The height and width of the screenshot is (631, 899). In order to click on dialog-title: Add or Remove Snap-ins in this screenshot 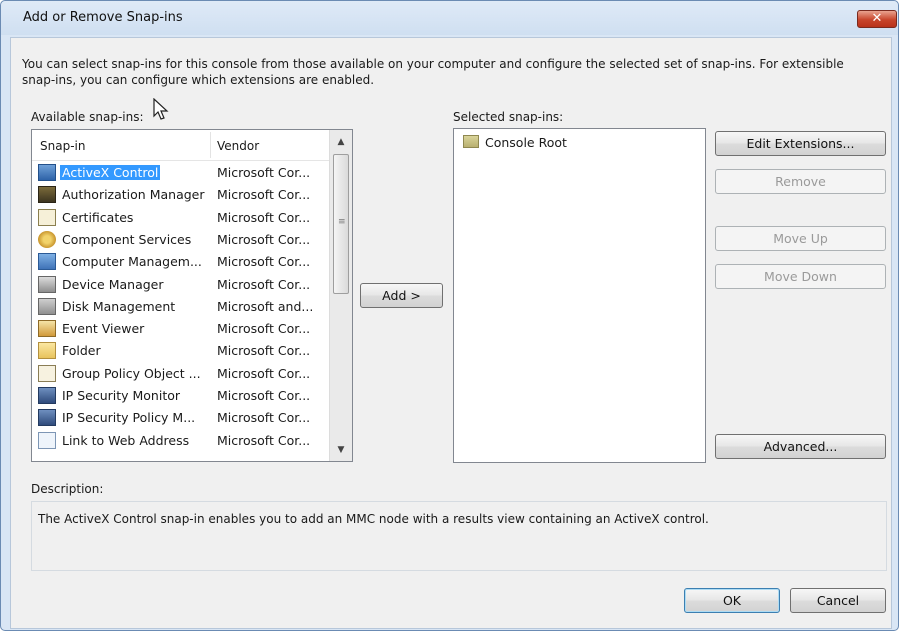, I will do `click(103, 17)`.